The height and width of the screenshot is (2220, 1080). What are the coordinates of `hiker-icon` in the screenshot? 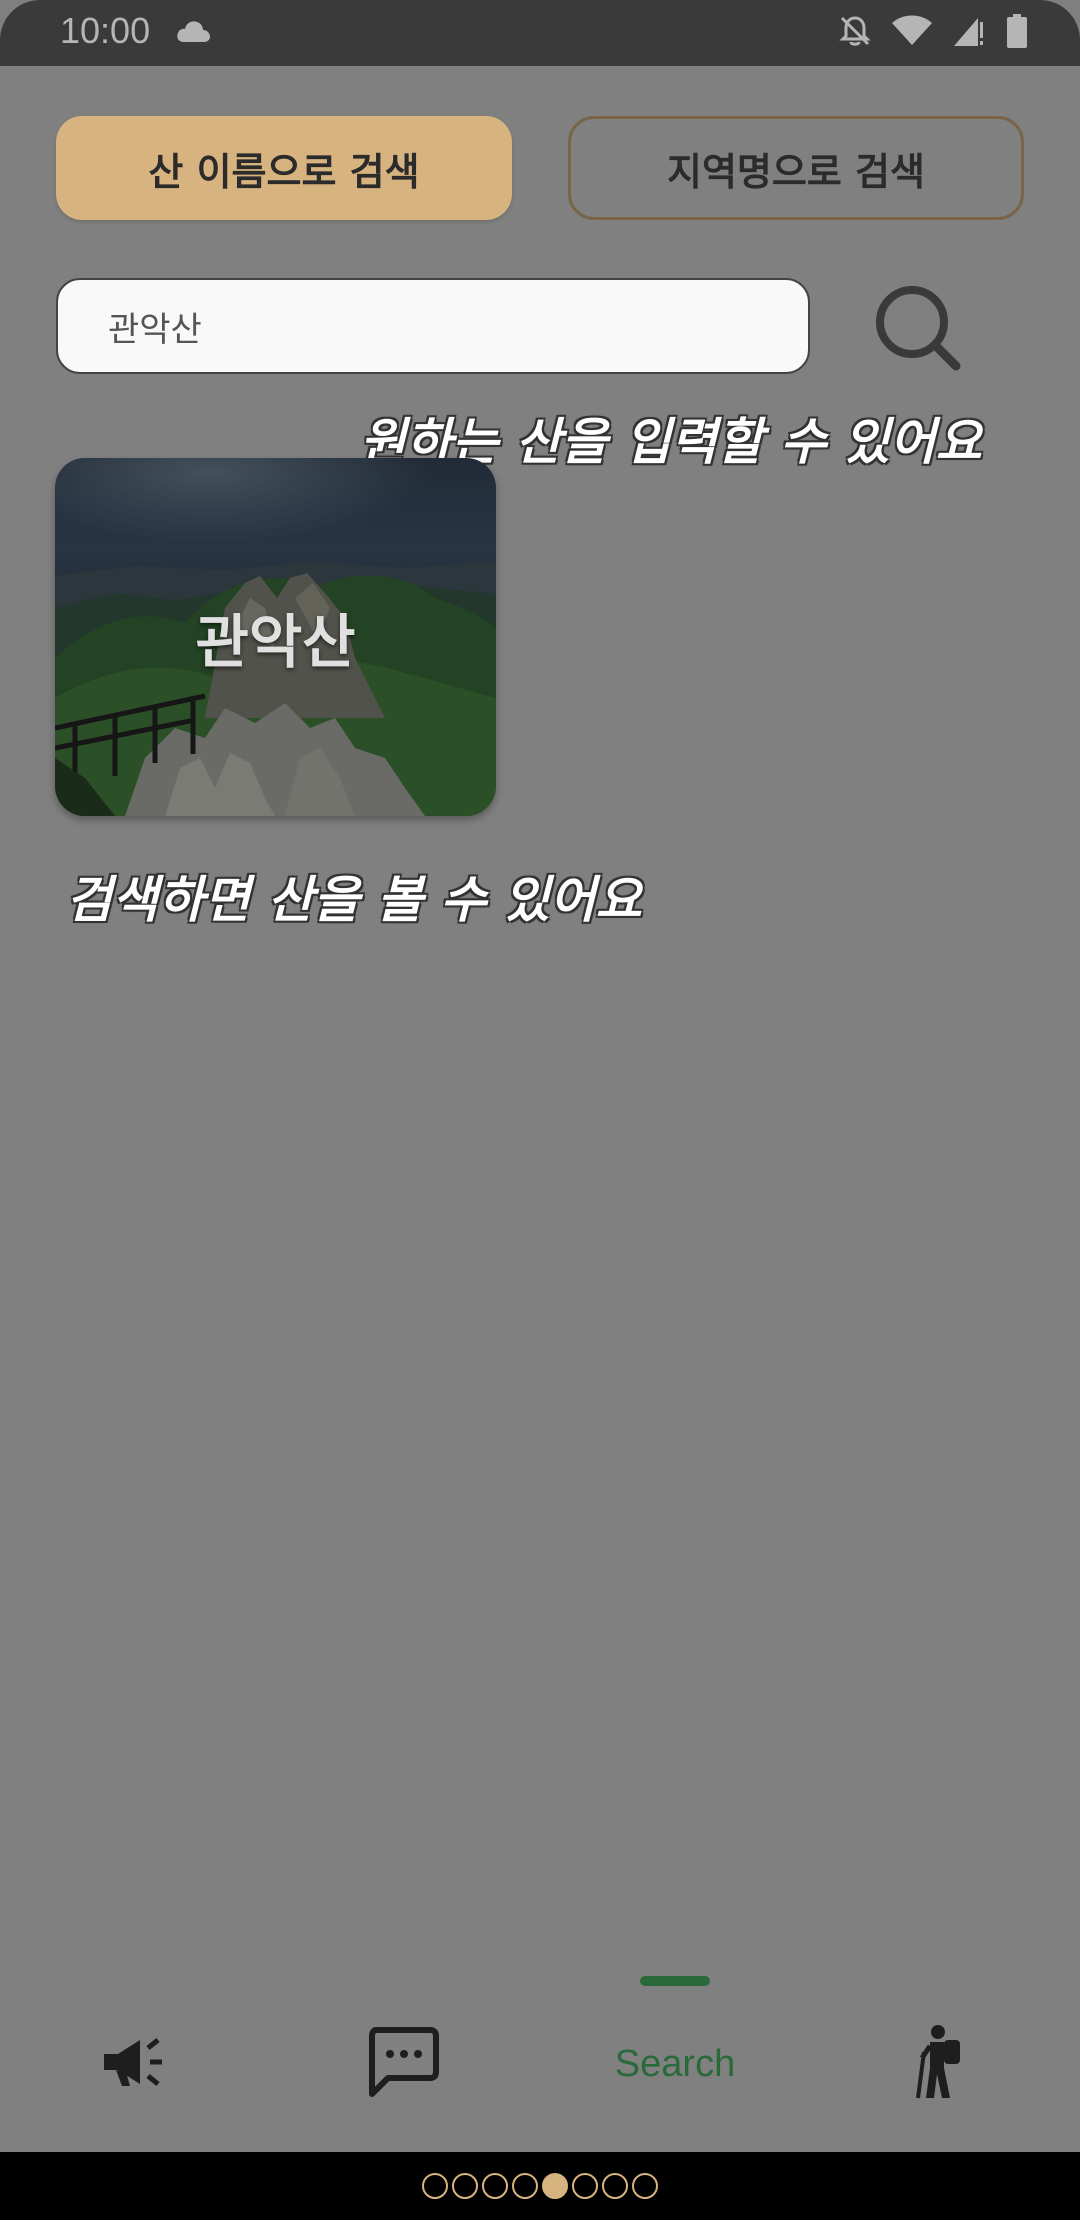 It's located at (942, 2064).